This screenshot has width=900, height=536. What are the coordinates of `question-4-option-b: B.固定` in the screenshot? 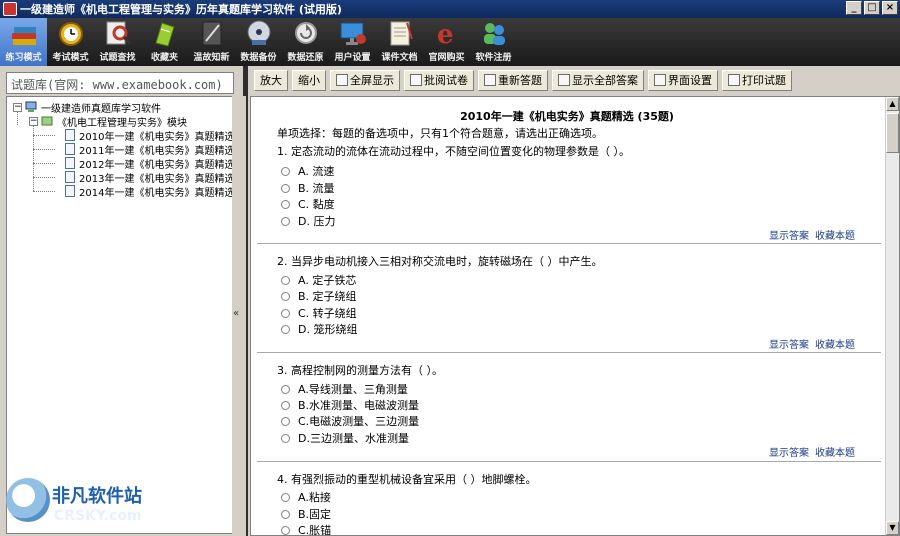 It's located at (306, 514).